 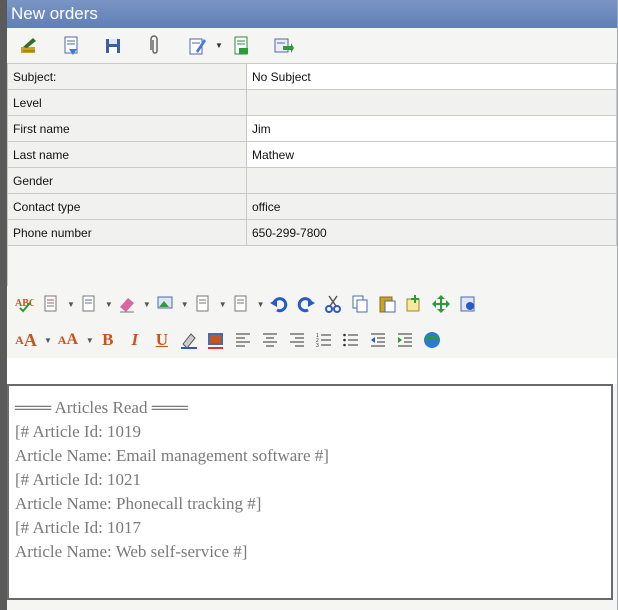 I want to click on window-title: New orders, so click(x=312, y=14).